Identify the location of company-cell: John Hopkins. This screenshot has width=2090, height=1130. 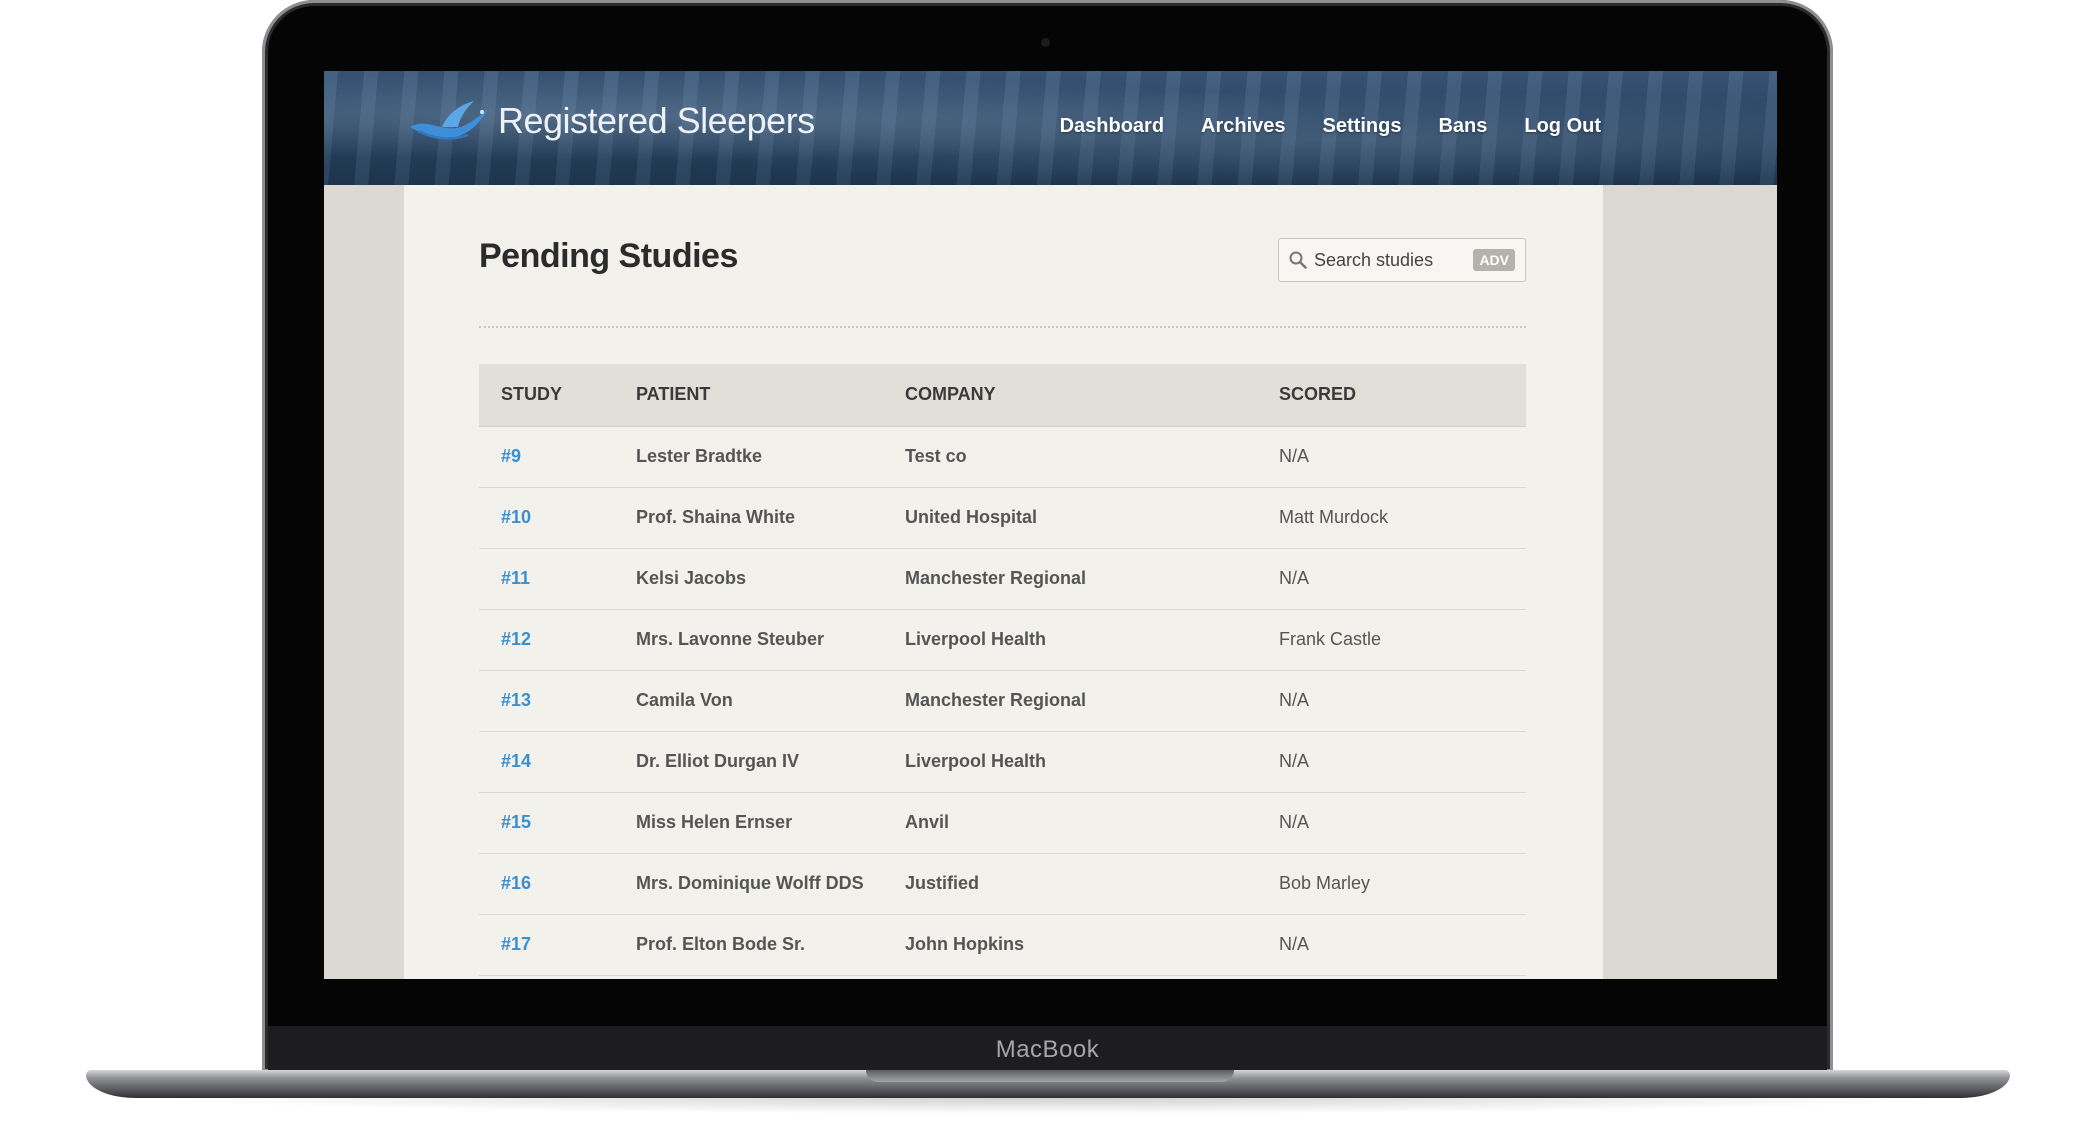
(1070, 945).